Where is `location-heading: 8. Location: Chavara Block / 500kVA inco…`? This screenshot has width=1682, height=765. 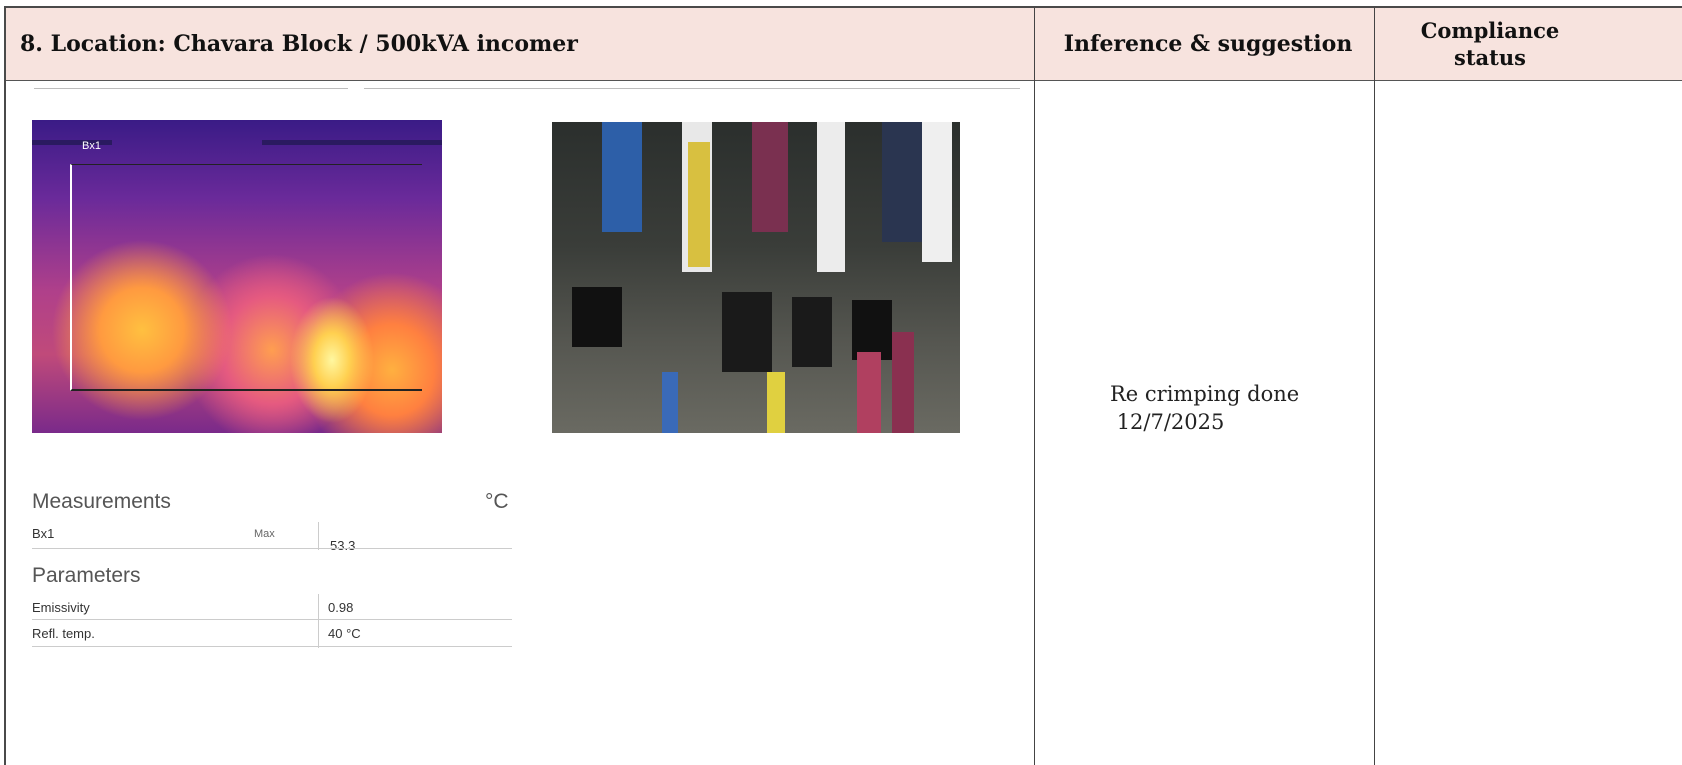 location-heading: 8. Location: Chavara Block / 500kVA inco… is located at coordinates (299, 44).